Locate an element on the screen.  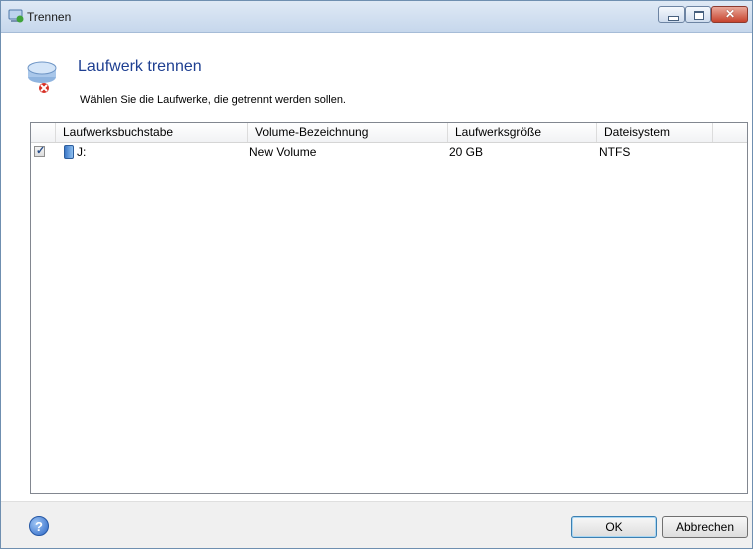
close-button: ✕ is located at coordinates (729, 14).